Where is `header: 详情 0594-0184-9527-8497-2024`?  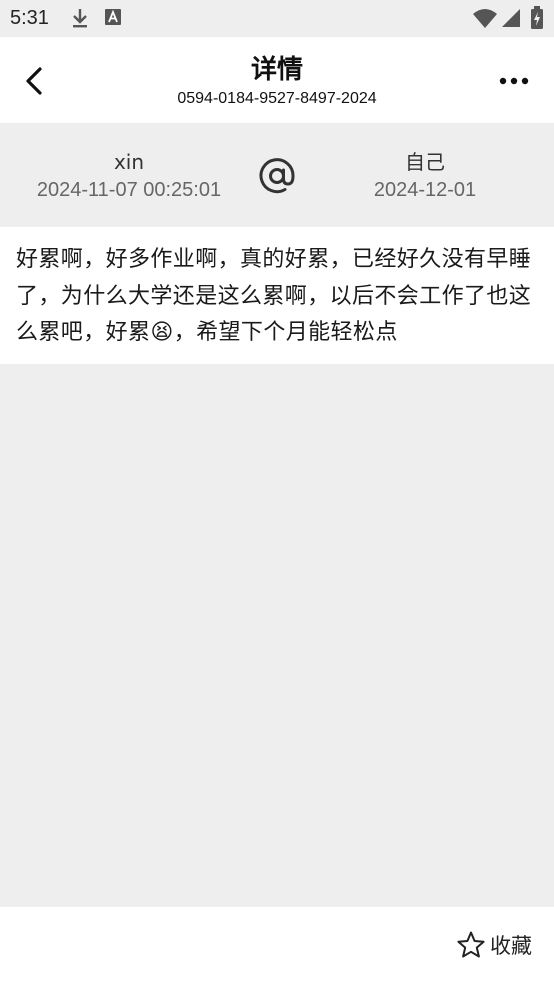
header: 详情 0594-0184-9527-8497-2024 is located at coordinates (277, 80).